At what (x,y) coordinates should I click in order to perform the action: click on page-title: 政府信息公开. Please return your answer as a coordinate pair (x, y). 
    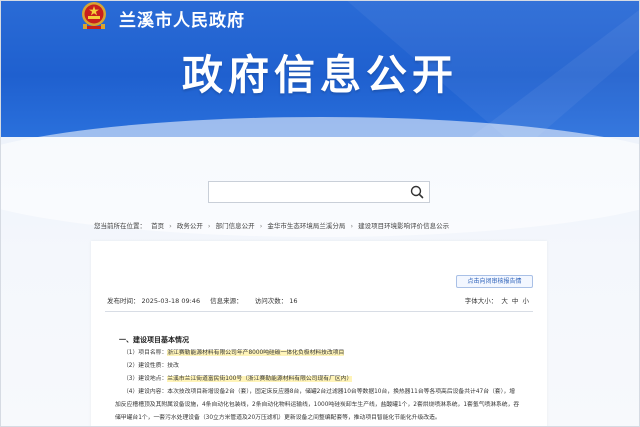
    Looking at the image, I should click on (320, 75).